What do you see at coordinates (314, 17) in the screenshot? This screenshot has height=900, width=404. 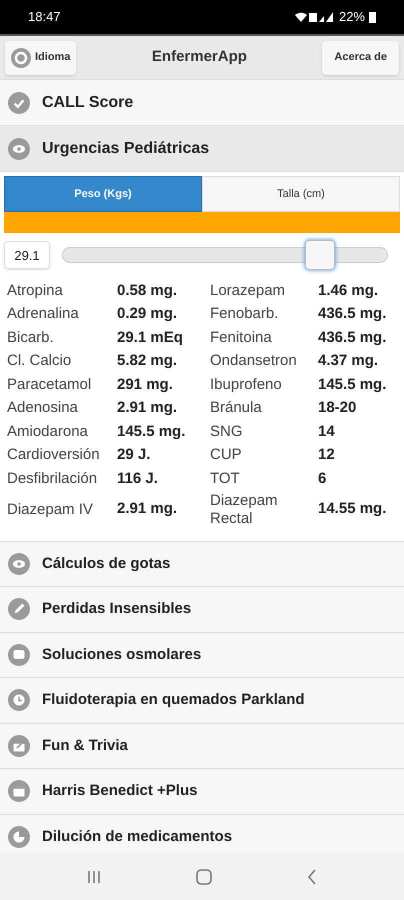 I see `signal-icon` at bounding box center [314, 17].